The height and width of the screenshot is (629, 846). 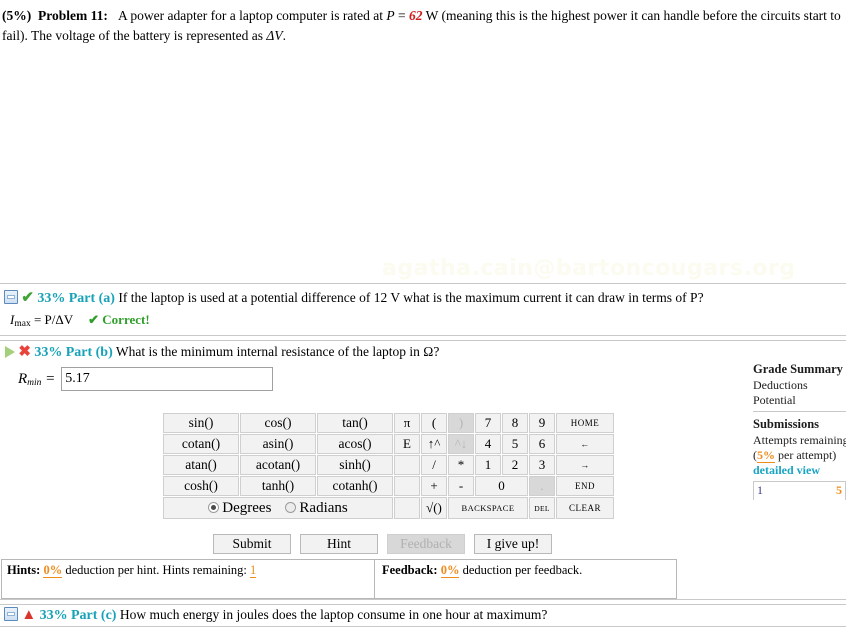 I want to click on feedback-label: Feedback:, so click(x=410, y=570).